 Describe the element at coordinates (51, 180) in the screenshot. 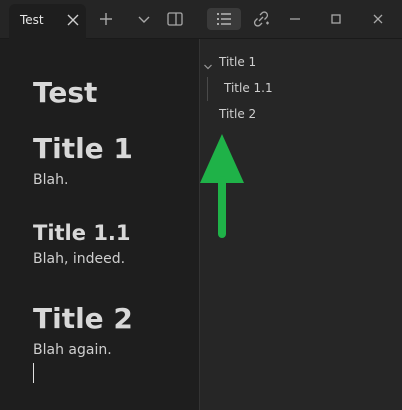

I see `paragraph: Blah.` at that location.